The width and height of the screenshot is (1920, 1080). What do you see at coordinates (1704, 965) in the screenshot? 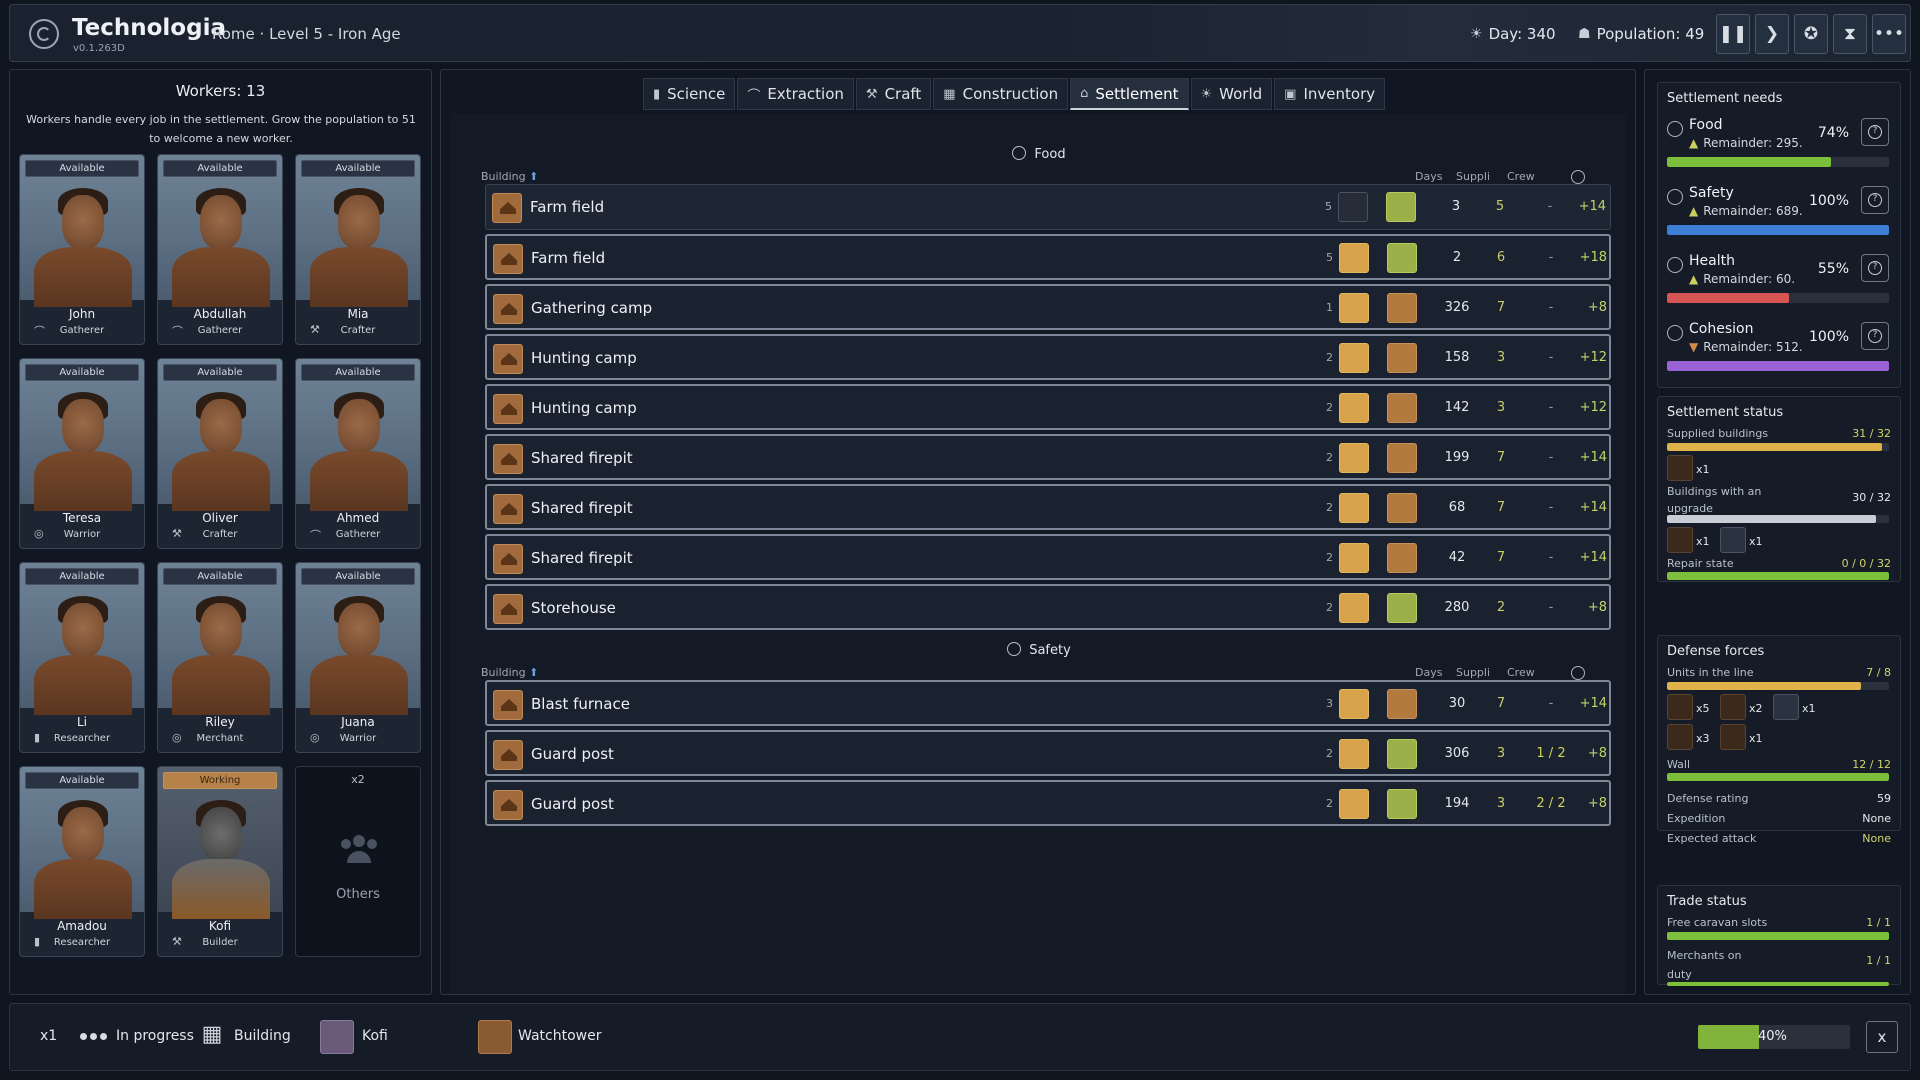
I see `merchants-label: Merchants on duty` at bounding box center [1704, 965].